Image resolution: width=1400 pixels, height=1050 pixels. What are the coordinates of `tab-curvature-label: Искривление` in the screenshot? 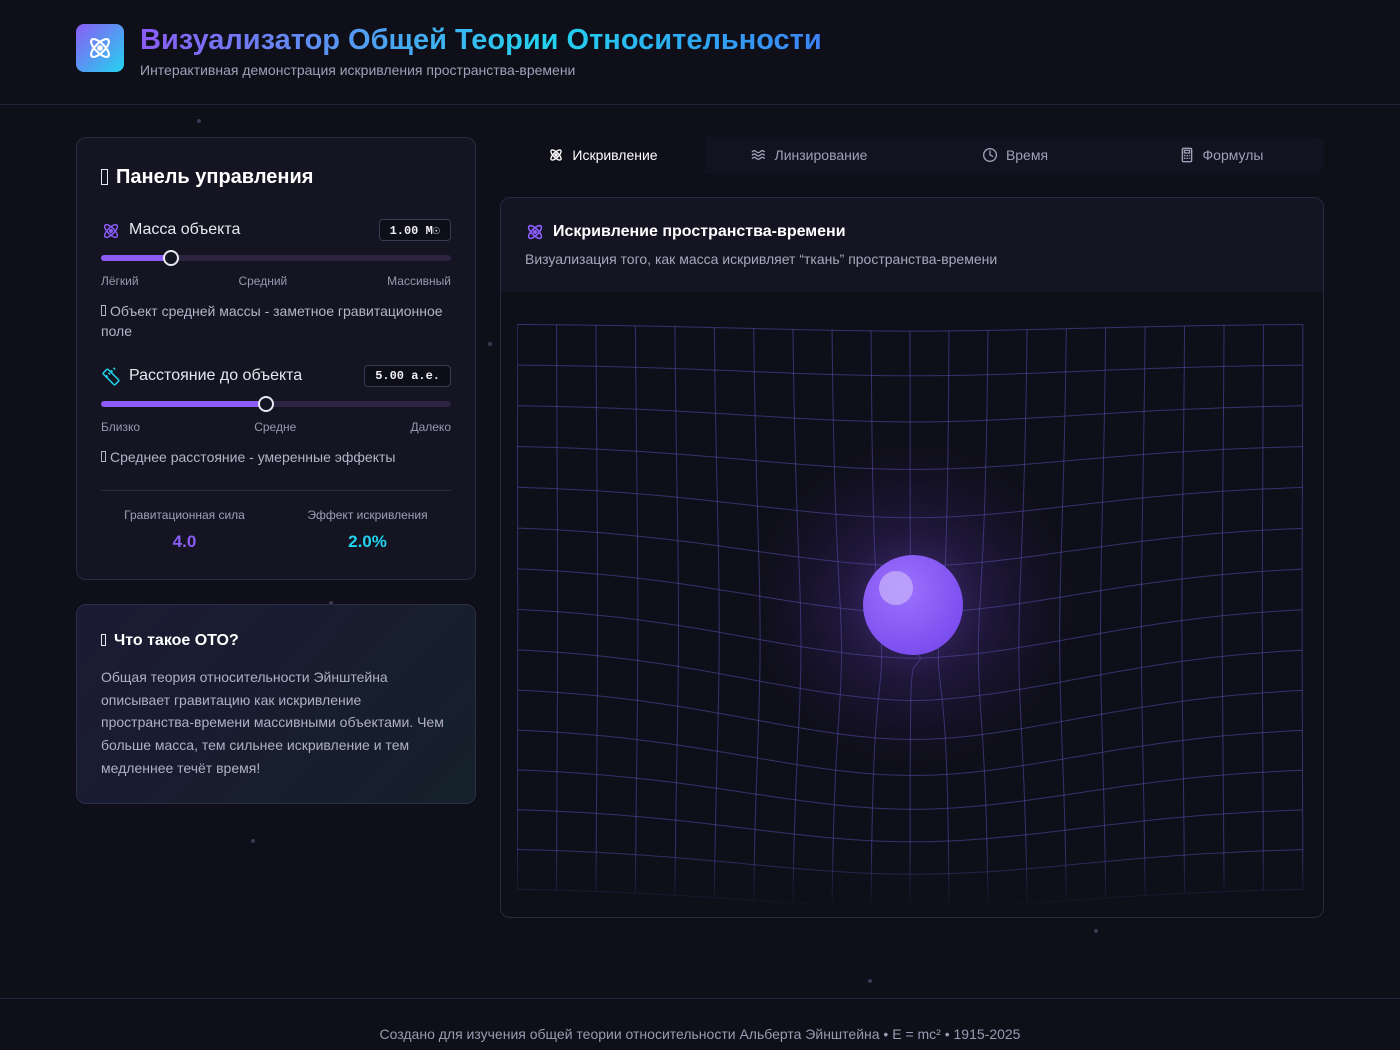 It's located at (615, 155).